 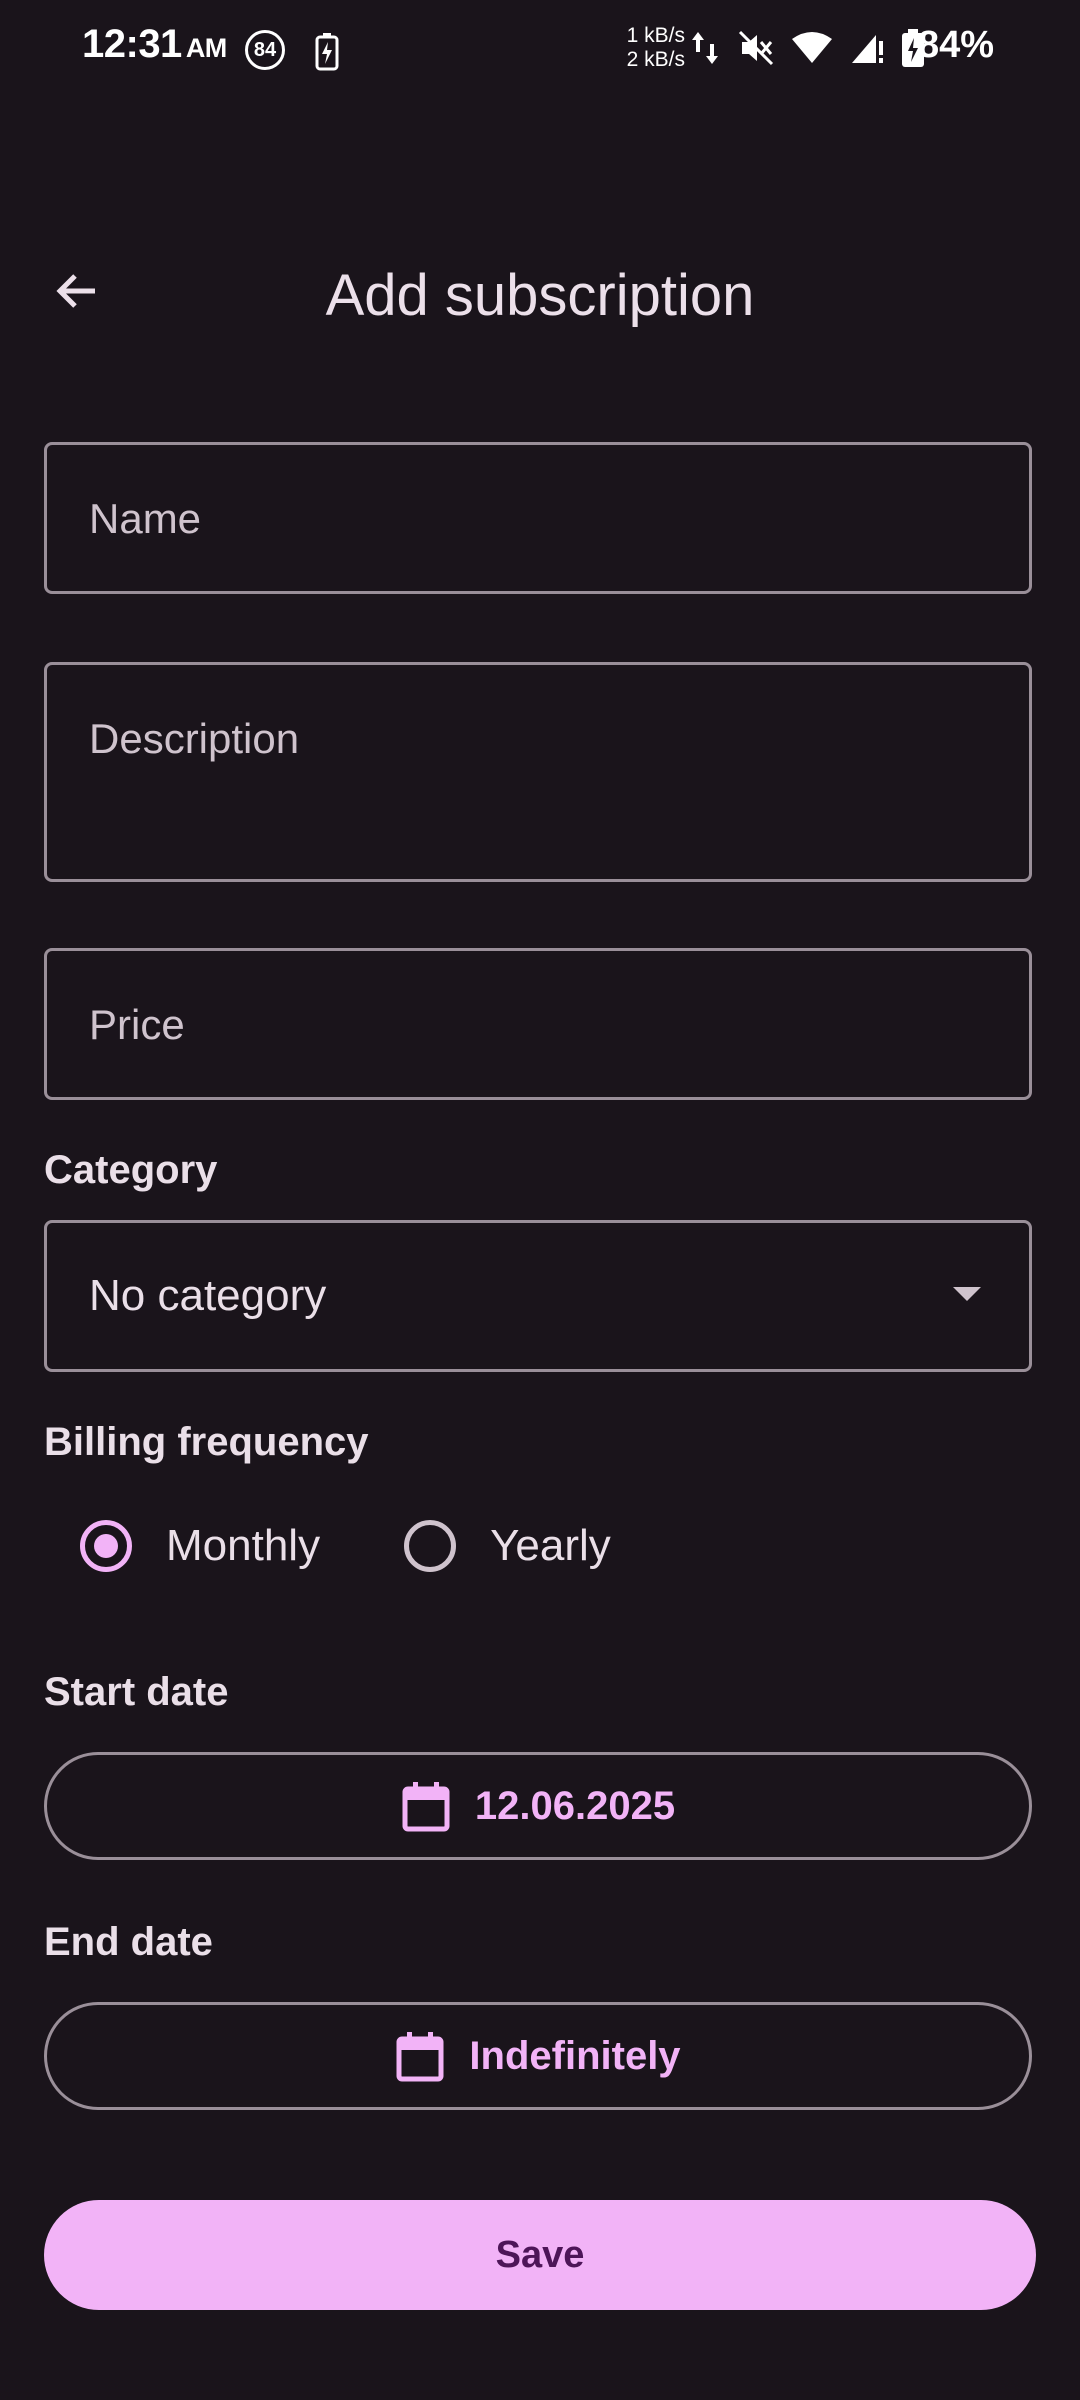 What do you see at coordinates (132, 44) in the screenshot?
I see `time-text: 12:31` at bounding box center [132, 44].